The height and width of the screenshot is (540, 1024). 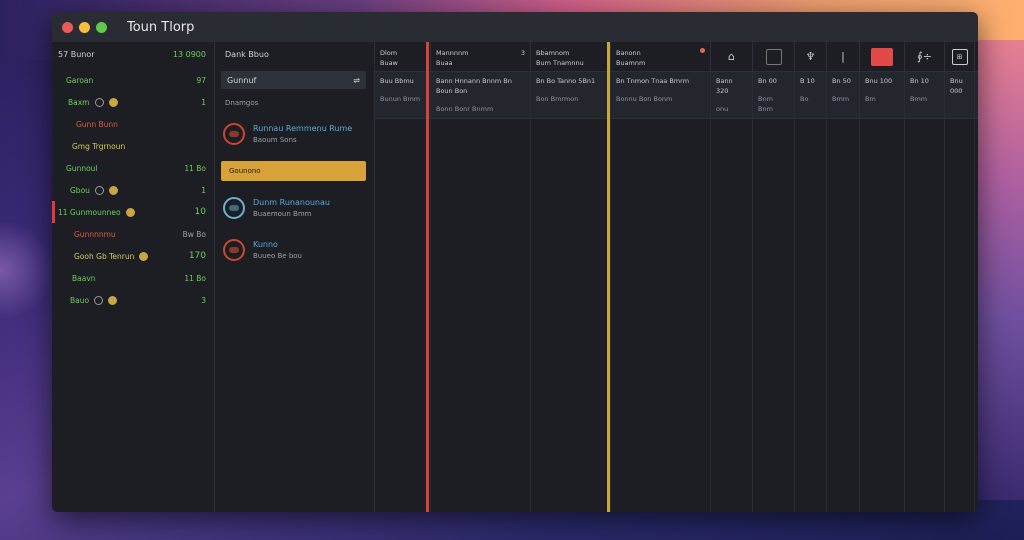 What do you see at coordinates (133, 190) in the screenshot?
I see `sidebar-item: Gbou 1` at bounding box center [133, 190].